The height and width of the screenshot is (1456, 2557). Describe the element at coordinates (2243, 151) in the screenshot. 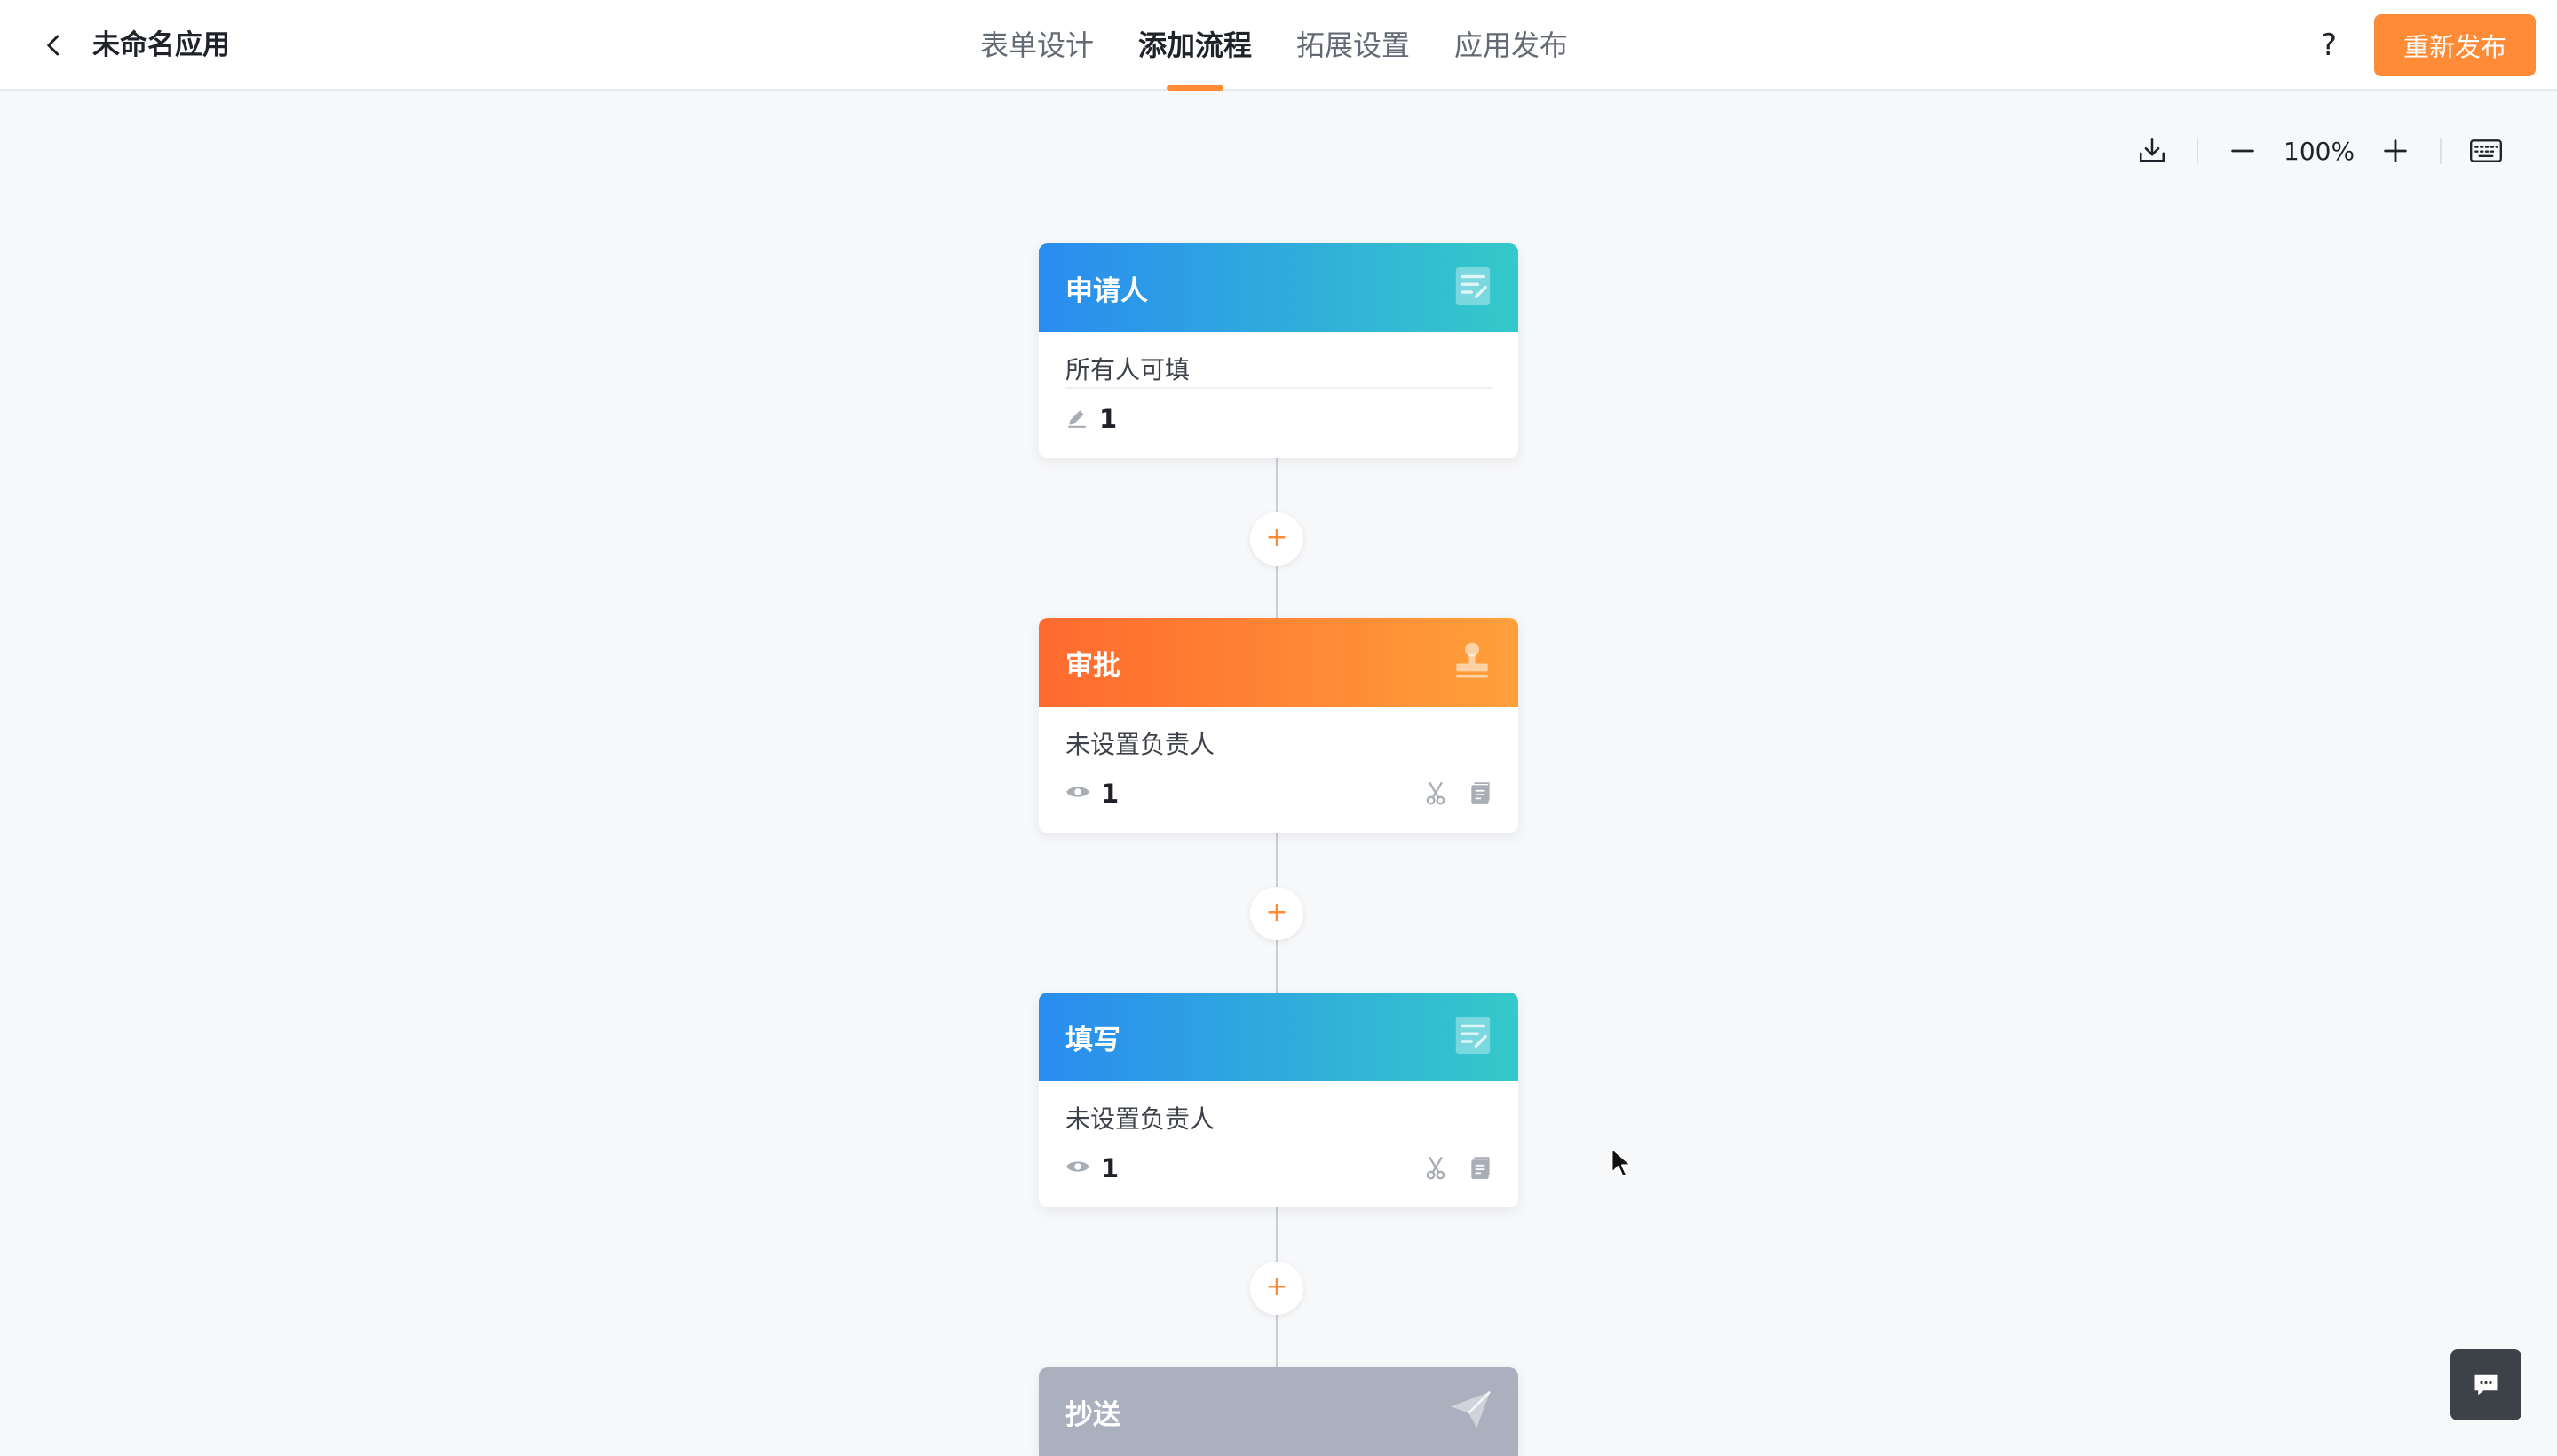

I see `zoom-out-icon` at that location.